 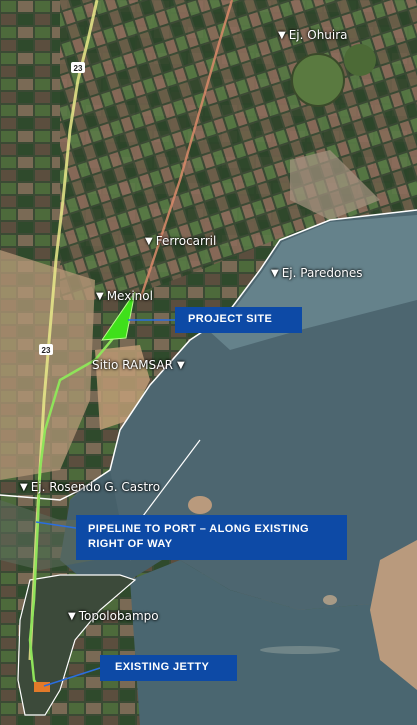 What do you see at coordinates (360, 60) in the screenshot?
I see `irrigation-circle-small` at bounding box center [360, 60].